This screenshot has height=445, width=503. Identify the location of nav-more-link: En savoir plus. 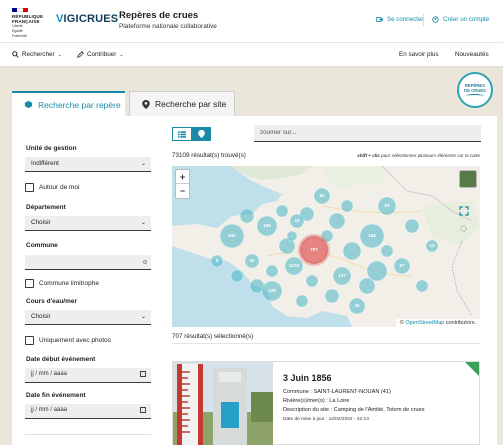
(419, 54).